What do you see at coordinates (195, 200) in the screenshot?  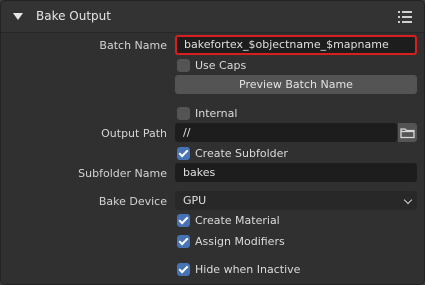 I see `bake-device-value: GPU` at bounding box center [195, 200].